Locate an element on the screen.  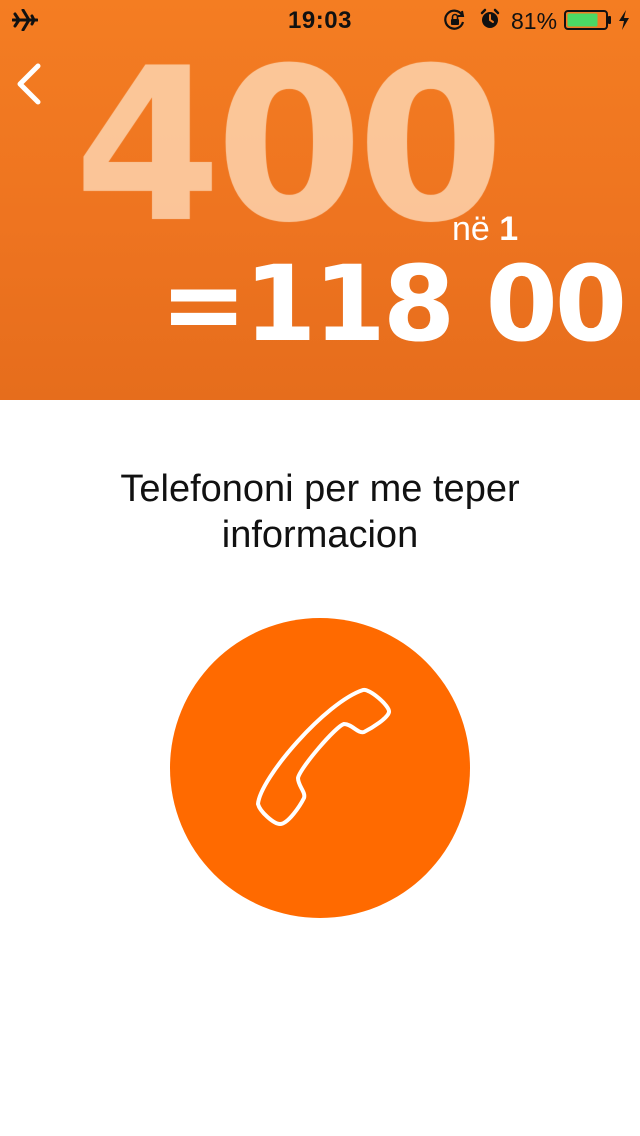
rotation-lock-icon is located at coordinates (454, 19).